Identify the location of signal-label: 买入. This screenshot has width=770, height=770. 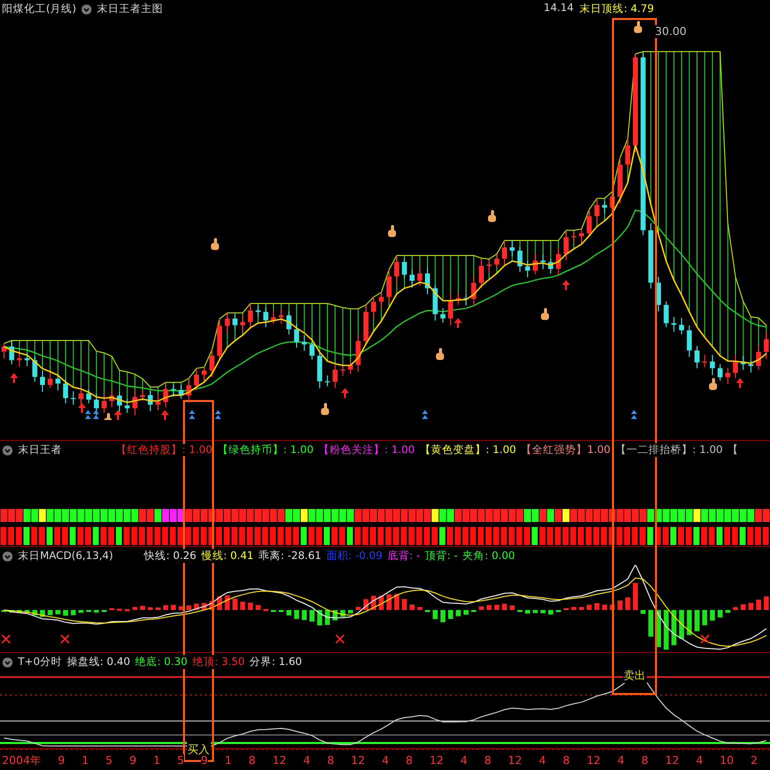
(198, 749).